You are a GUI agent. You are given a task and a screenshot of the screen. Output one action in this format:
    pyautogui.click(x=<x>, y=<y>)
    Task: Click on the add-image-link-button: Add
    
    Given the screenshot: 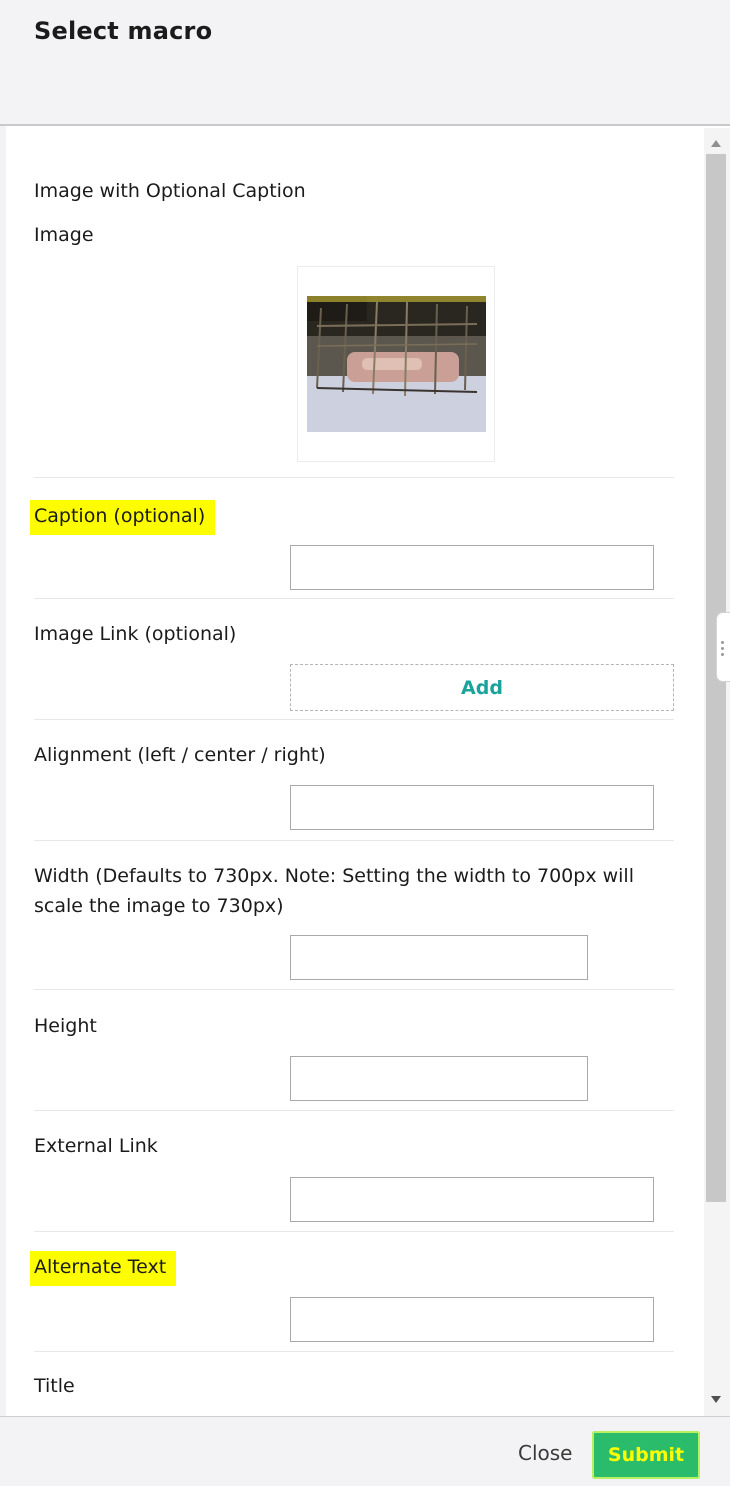 What is the action you would take?
    pyautogui.click(x=482, y=687)
    